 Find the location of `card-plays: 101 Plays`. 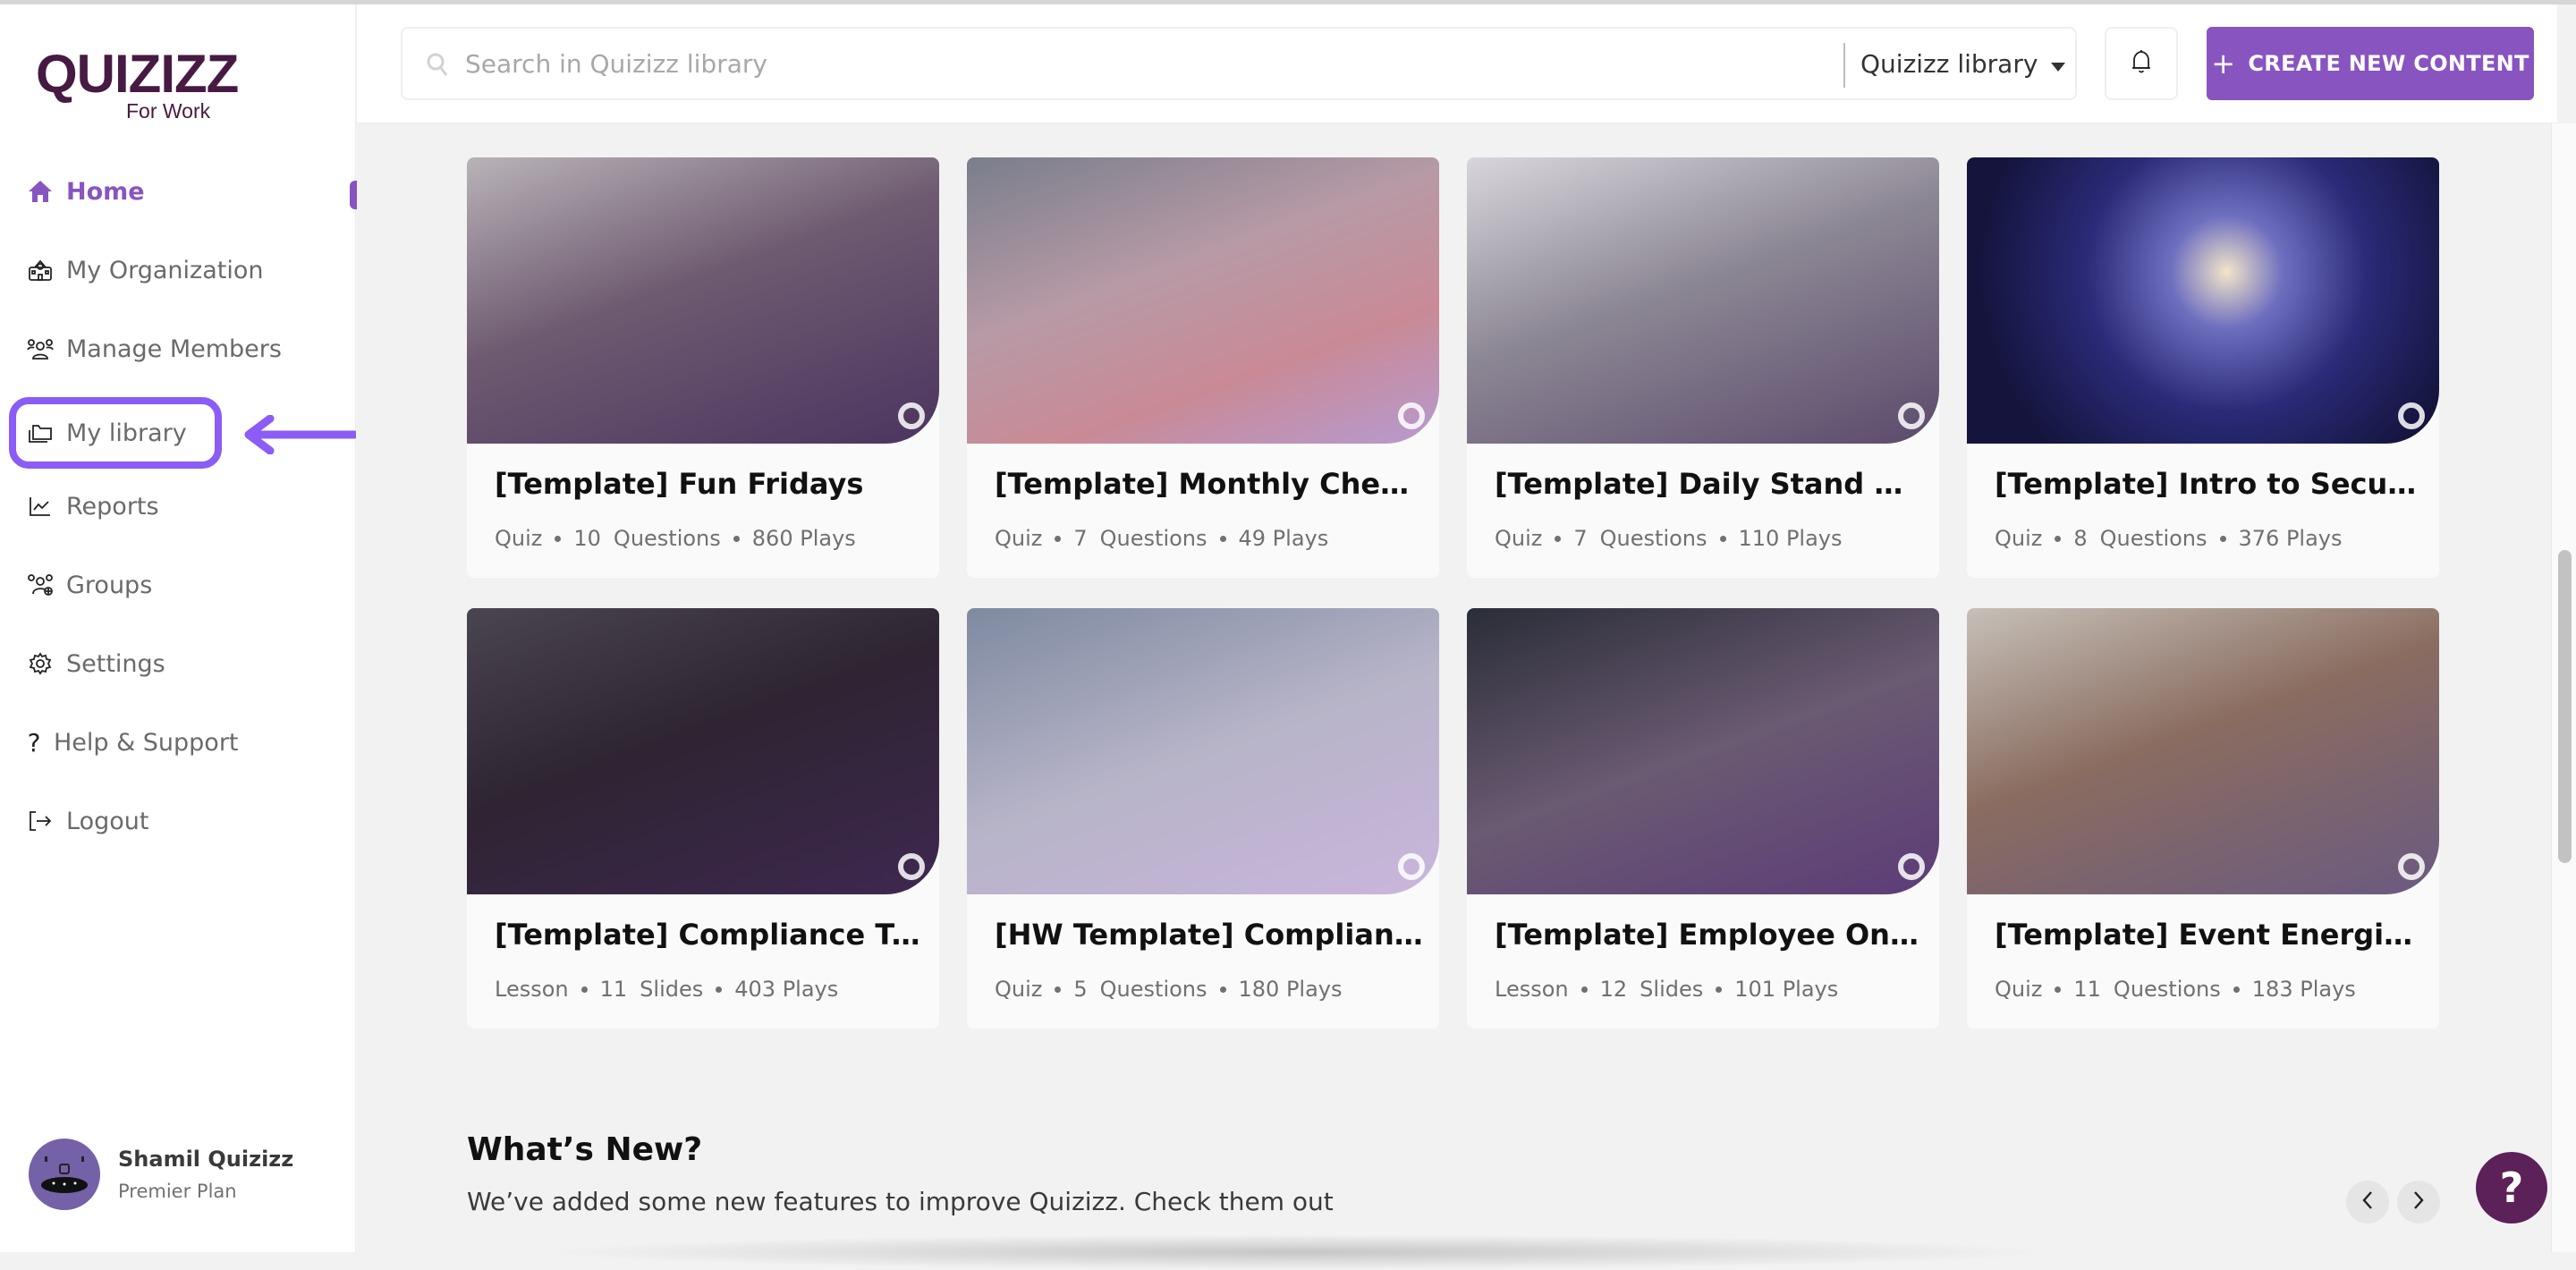

card-plays: 101 Plays is located at coordinates (1786, 989).